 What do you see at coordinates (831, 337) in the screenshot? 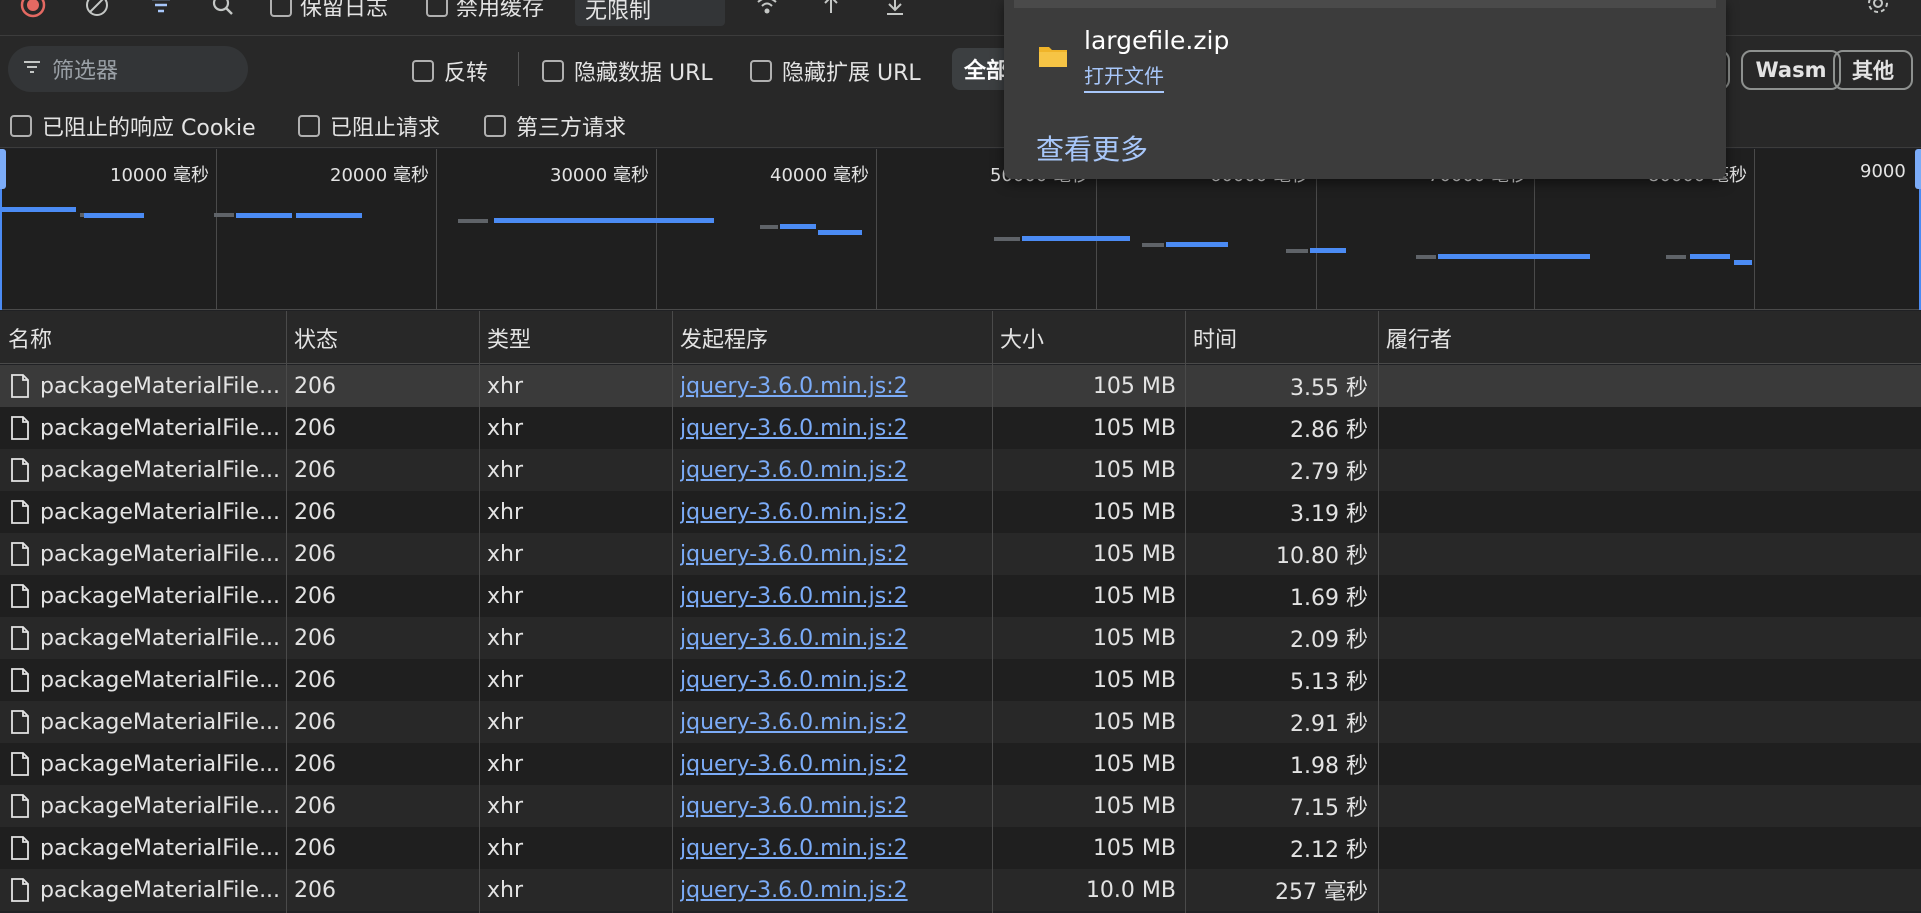
I see `column-header-initiator: 发起程序` at bounding box center [831, 337].